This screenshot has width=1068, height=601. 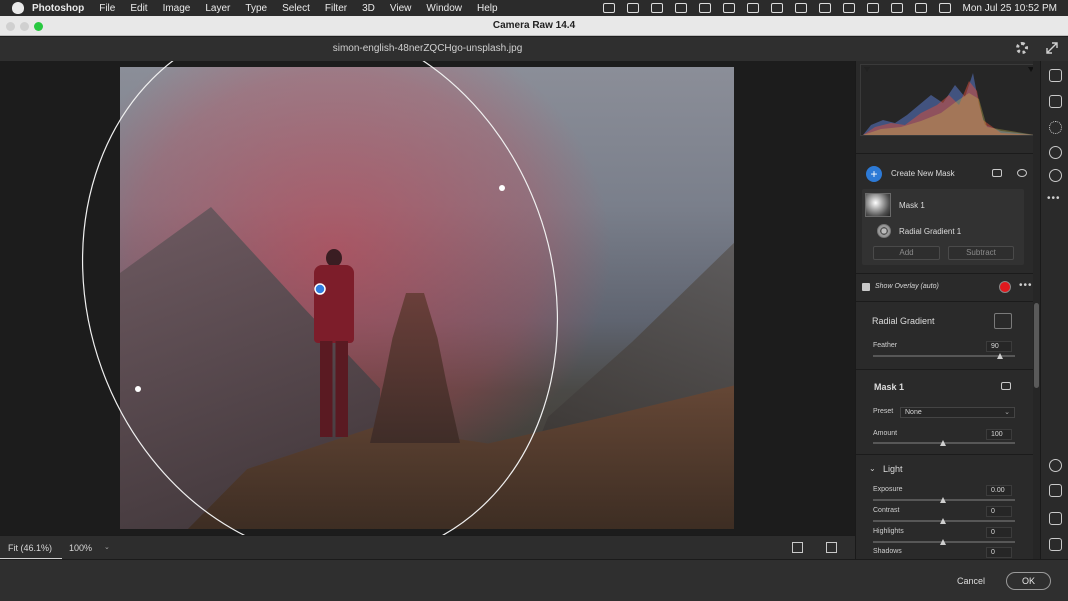 I want to click on shadows-label: Shadows, so click(x=887, y=551).